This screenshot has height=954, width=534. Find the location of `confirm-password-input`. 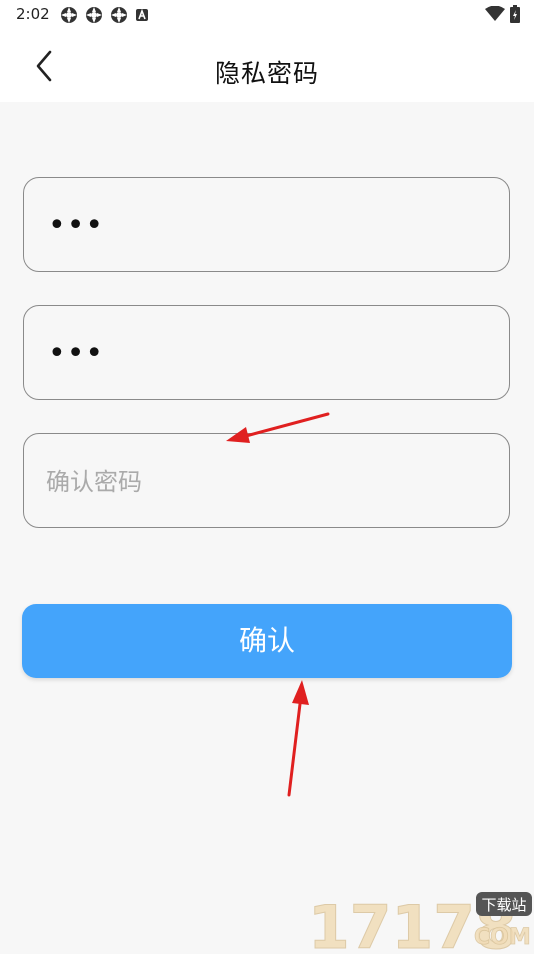

confirm-password-input is located at coordinates (266, 481).